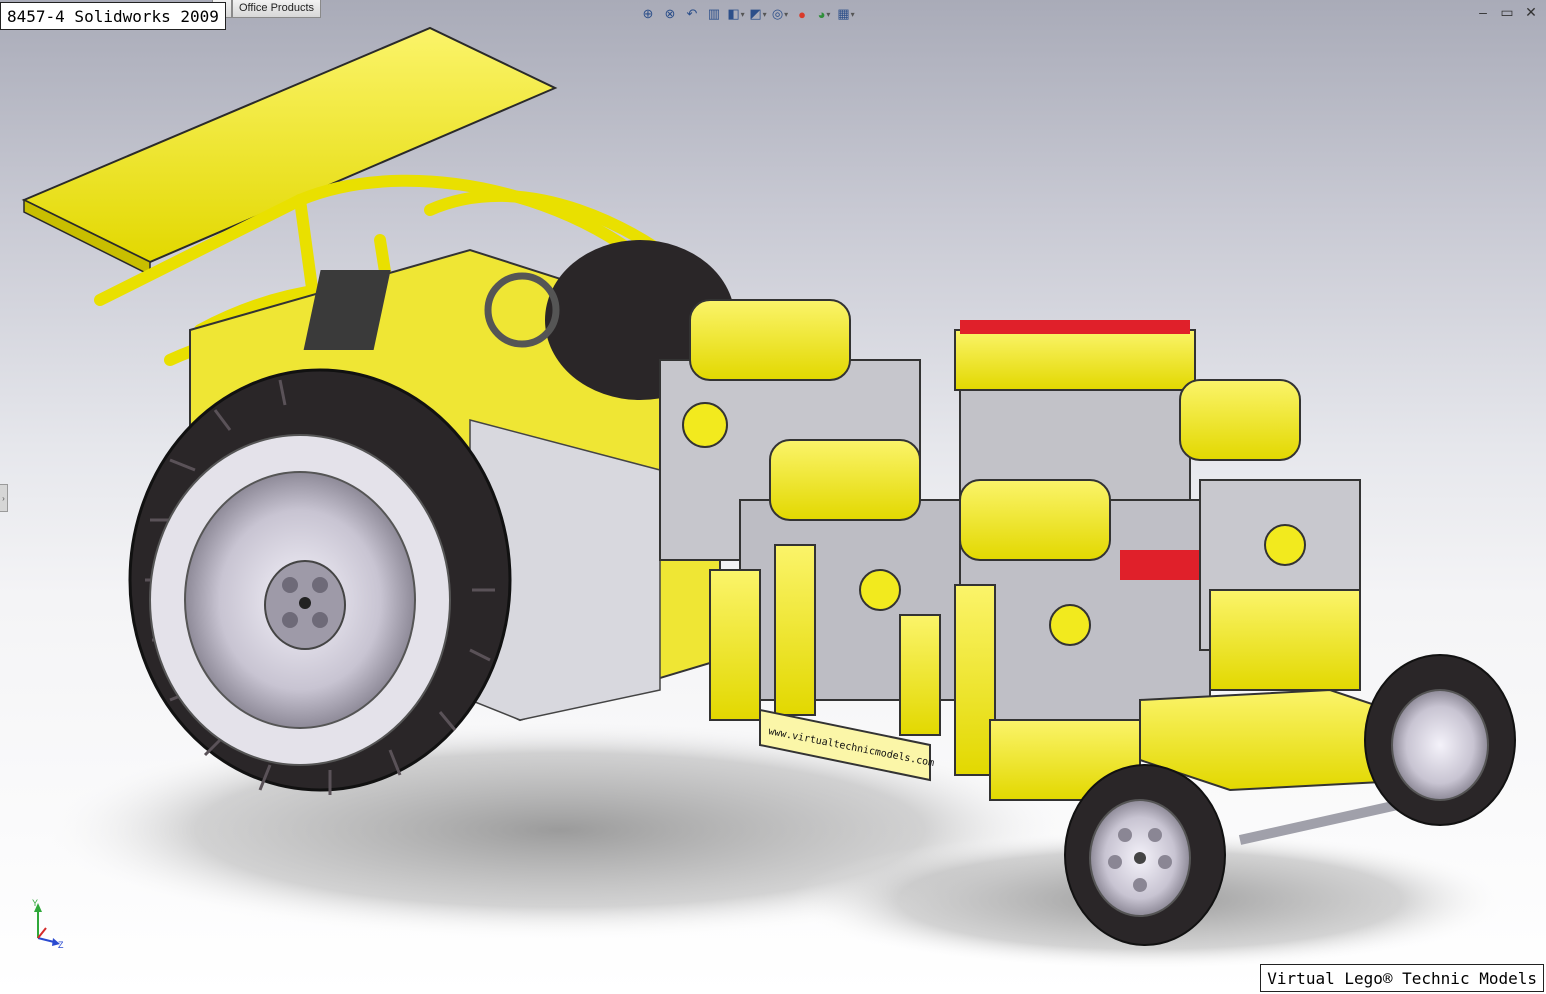  I want to click on model-title-label: 8457-4 Solidworks 2009, so click(113, 16).